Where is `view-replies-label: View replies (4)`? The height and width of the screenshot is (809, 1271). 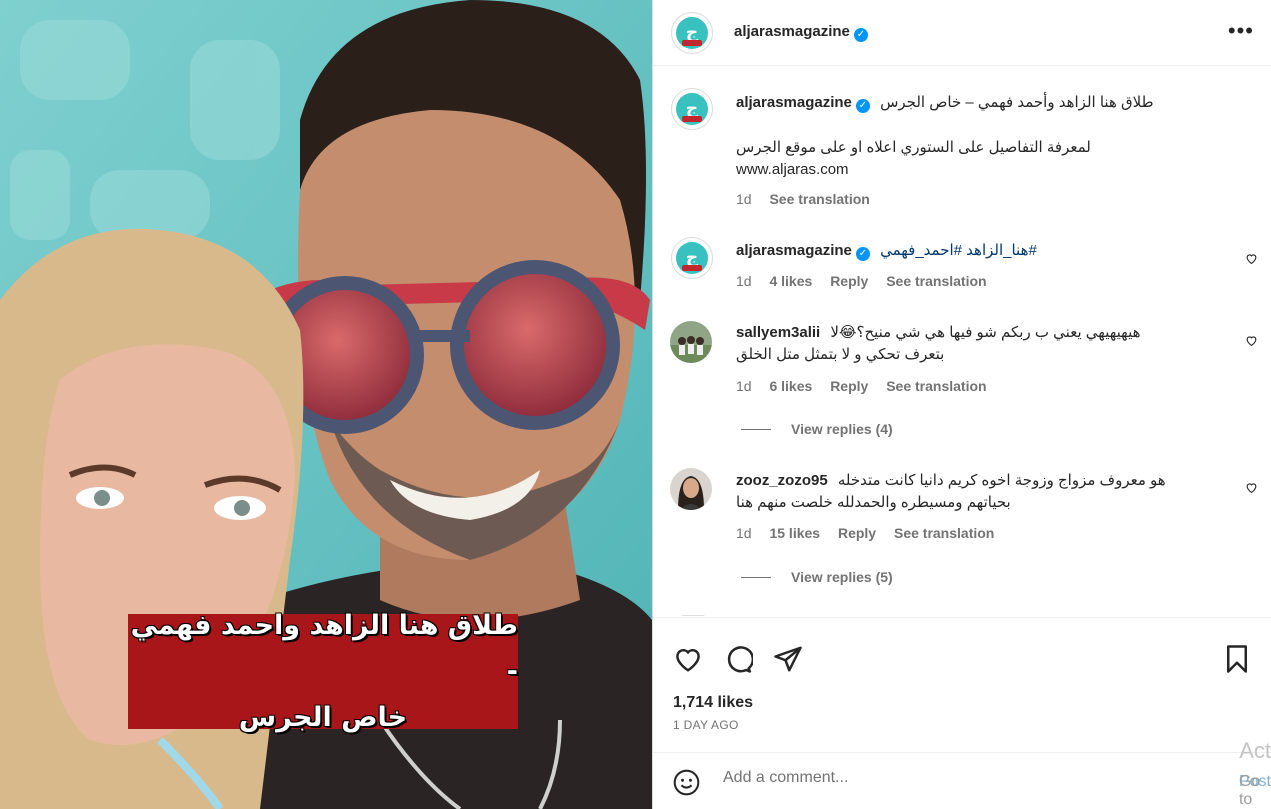 view-replies-label: View replies (4) is located at coordinates (842, 429).